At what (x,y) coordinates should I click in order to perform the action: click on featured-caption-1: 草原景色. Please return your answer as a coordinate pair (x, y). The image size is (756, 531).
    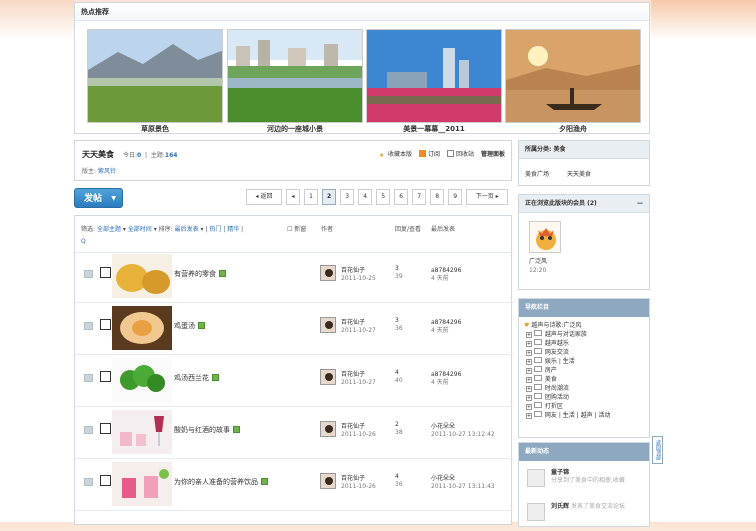
    Looking at the image, I should click on (155, 129).